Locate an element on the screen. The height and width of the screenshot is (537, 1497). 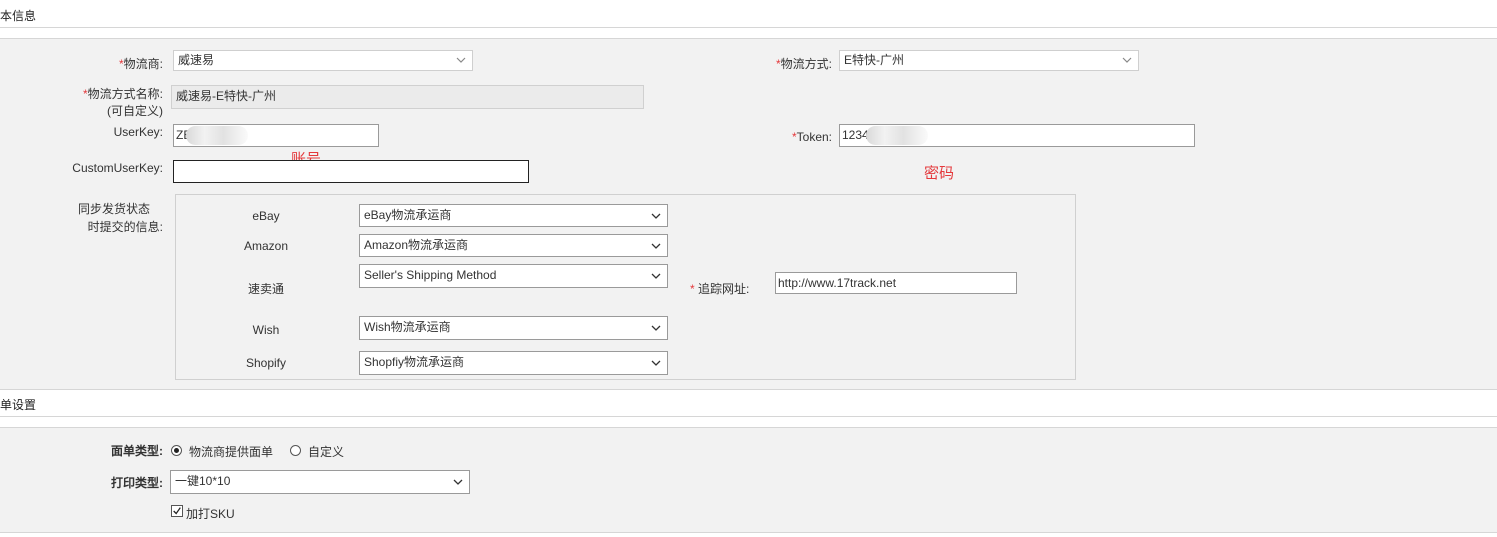
sku-checkbox is located at coordinates (177, 511).